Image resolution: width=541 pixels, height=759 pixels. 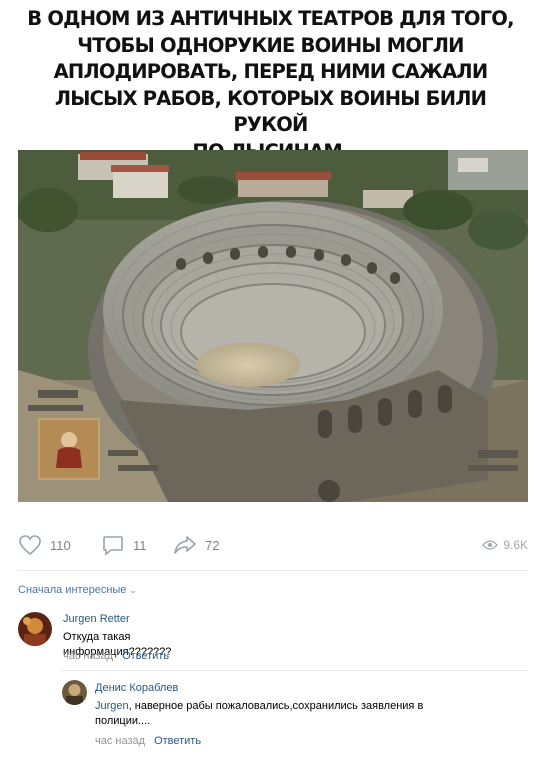 What do you see at coordinates (124, 545) in the screenshot?
I see `comment-button: 11` at bounding box center [124, 545].